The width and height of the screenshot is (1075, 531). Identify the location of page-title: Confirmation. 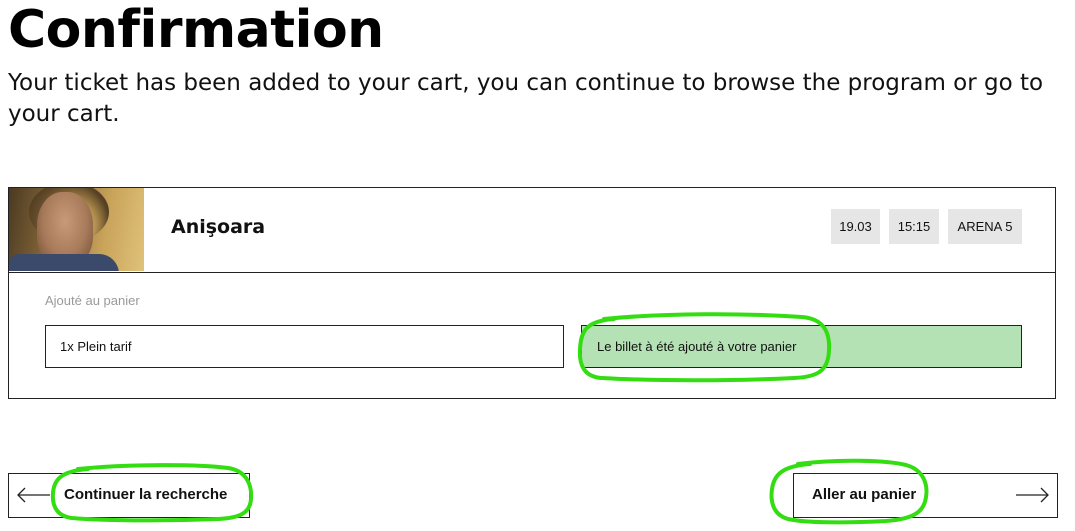
(196, 30).